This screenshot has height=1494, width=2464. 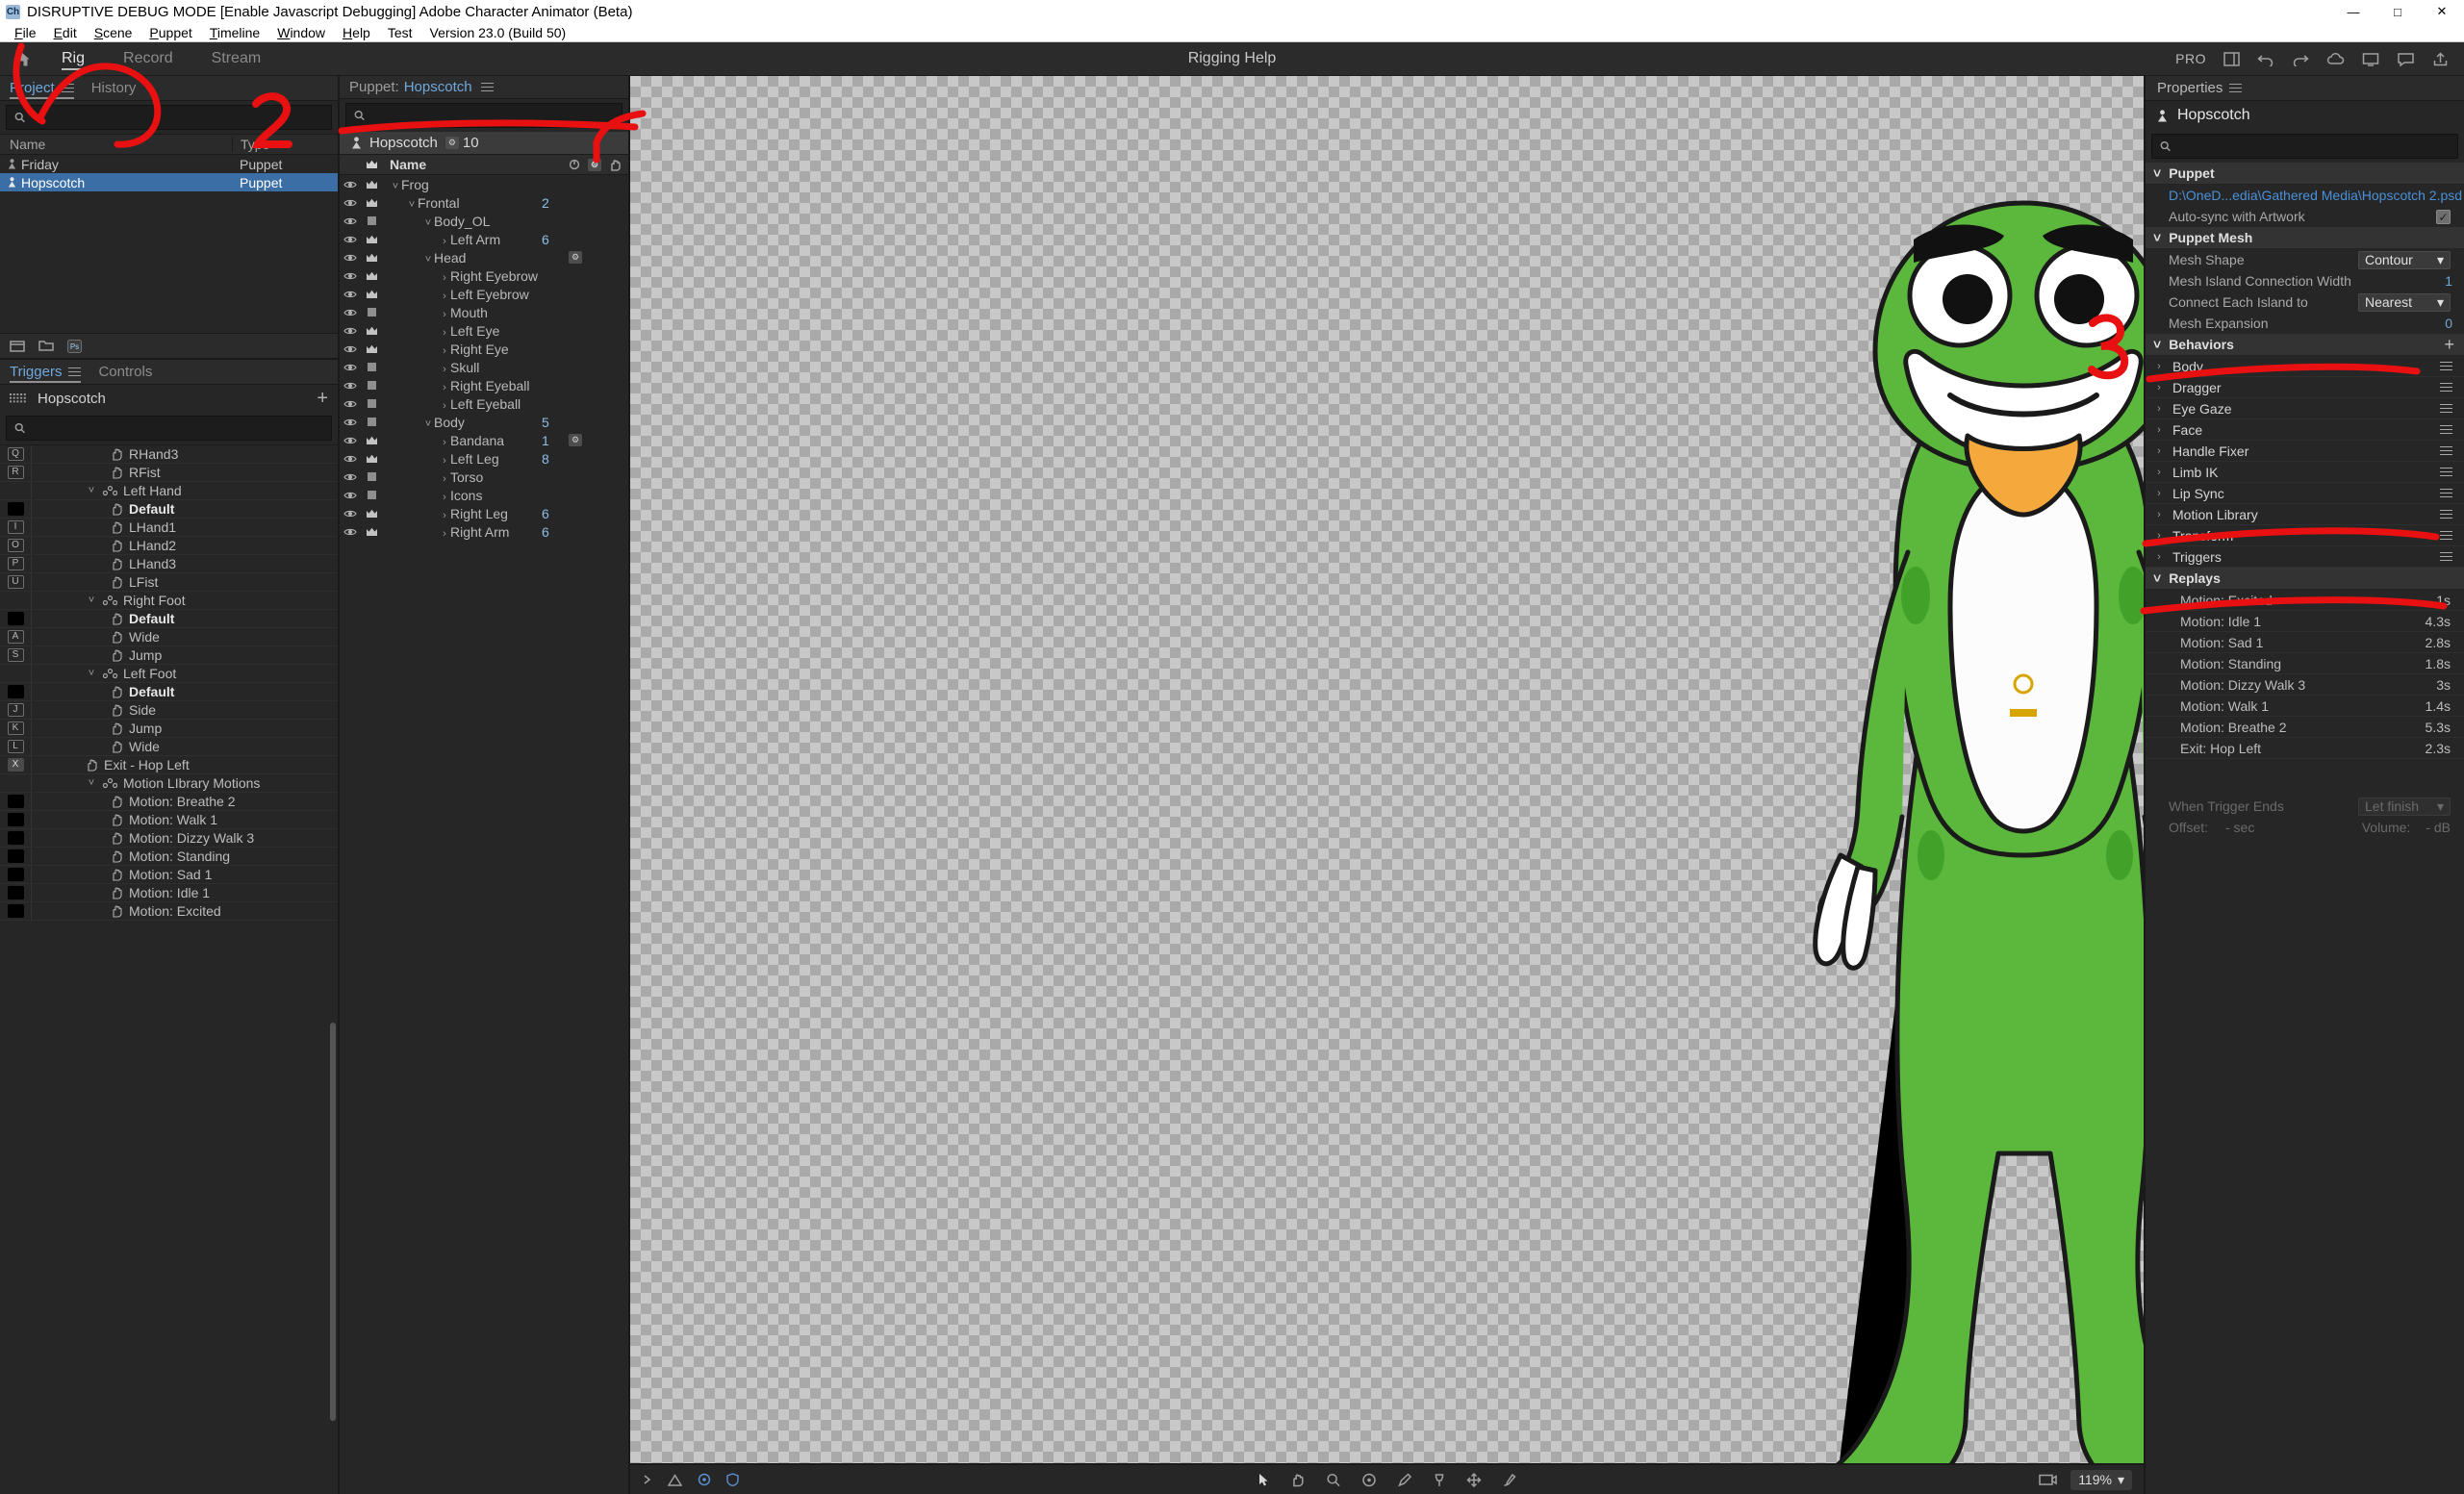 What do you see at coordinates (2236, 88) in the screenshot?
I see `properties-menu-icon` at bounding box center [2236, 88].